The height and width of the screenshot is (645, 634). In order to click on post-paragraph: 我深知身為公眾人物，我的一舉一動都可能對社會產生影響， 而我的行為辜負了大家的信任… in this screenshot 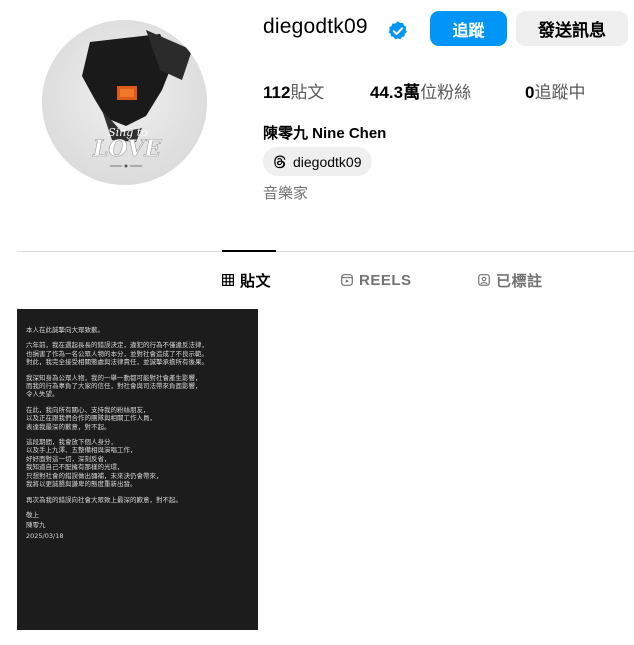, I will do `click(114, 386)`.